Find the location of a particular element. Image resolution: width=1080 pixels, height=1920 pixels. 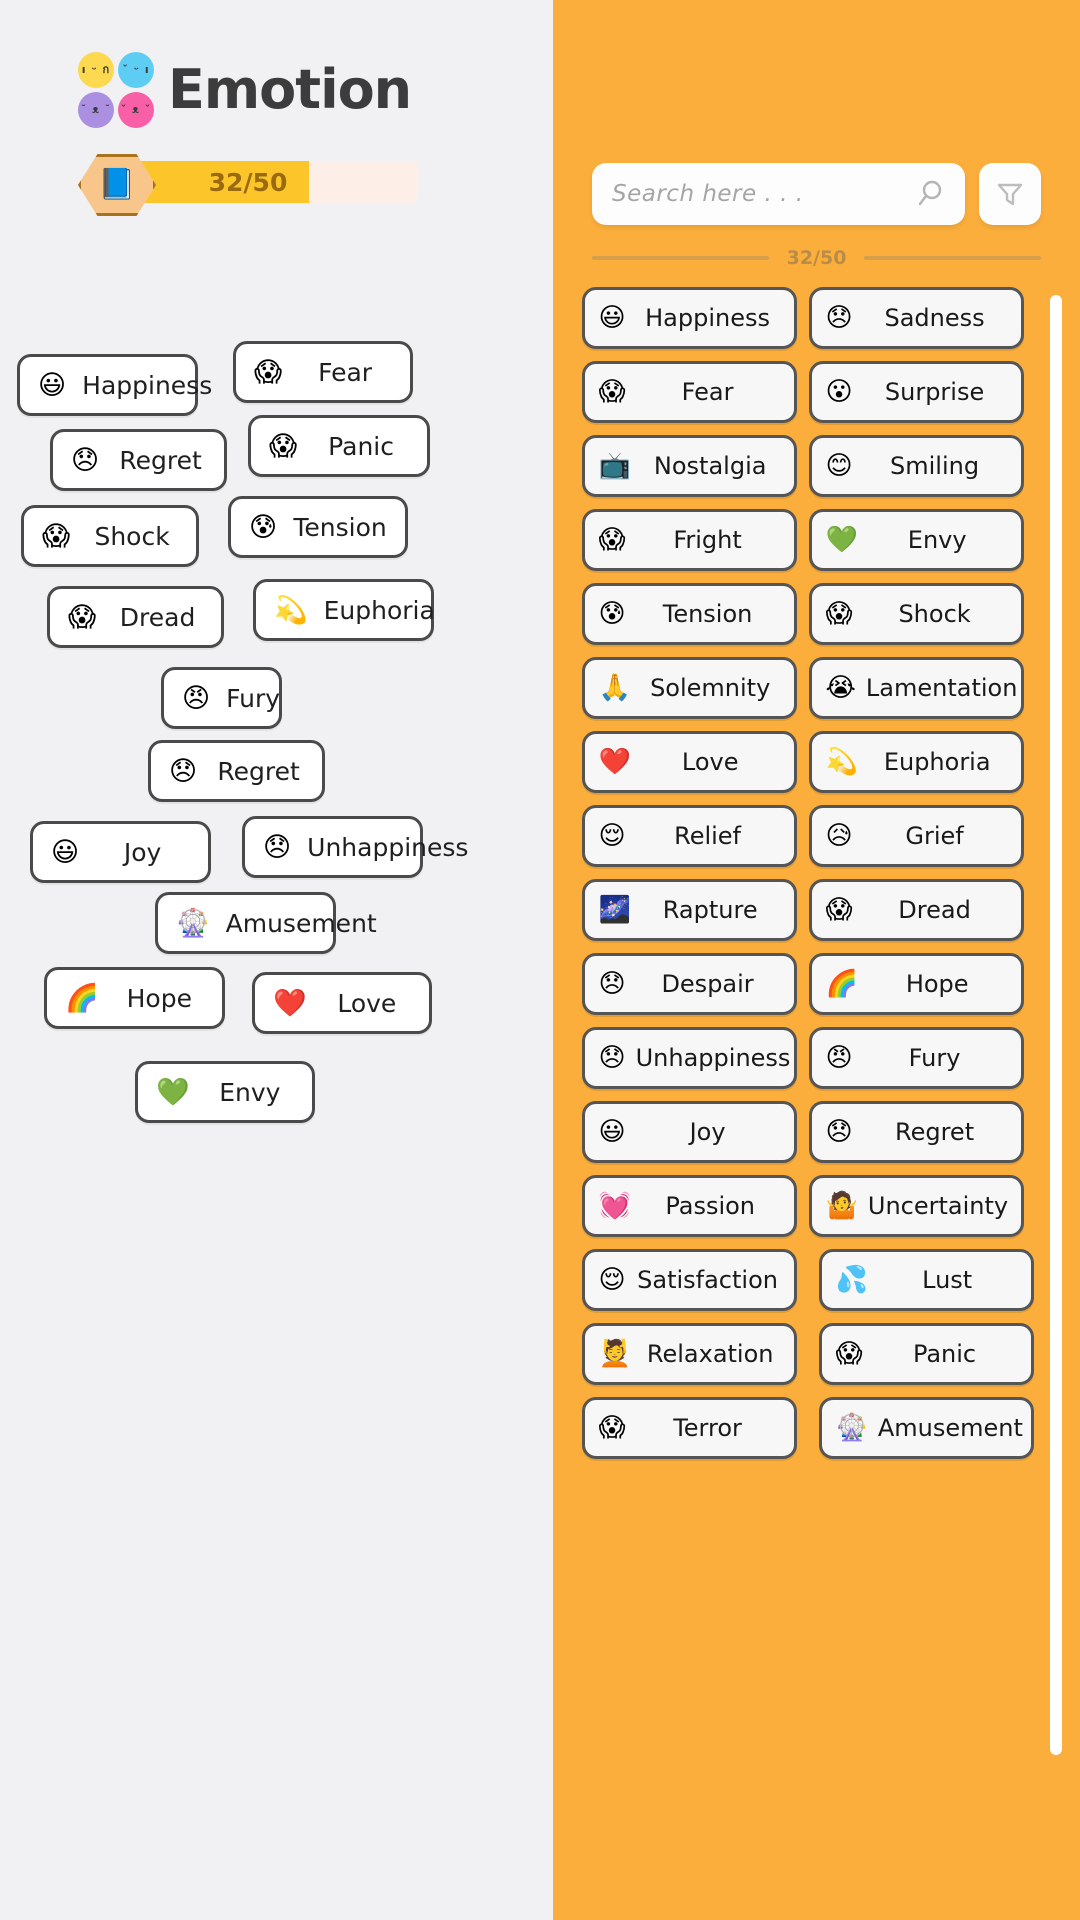

emotion-chip: 💫 Euphoria is located at coordinates (916, 762).